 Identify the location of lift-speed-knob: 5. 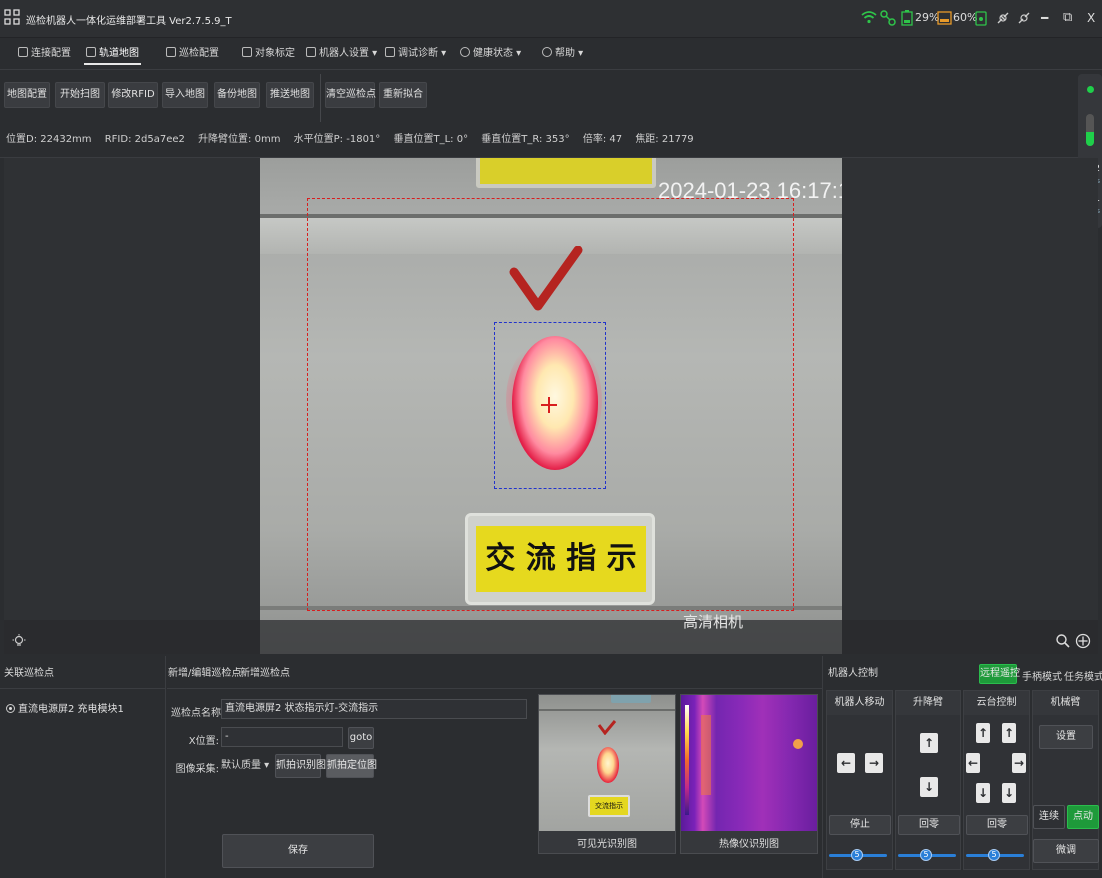
(926, 855).